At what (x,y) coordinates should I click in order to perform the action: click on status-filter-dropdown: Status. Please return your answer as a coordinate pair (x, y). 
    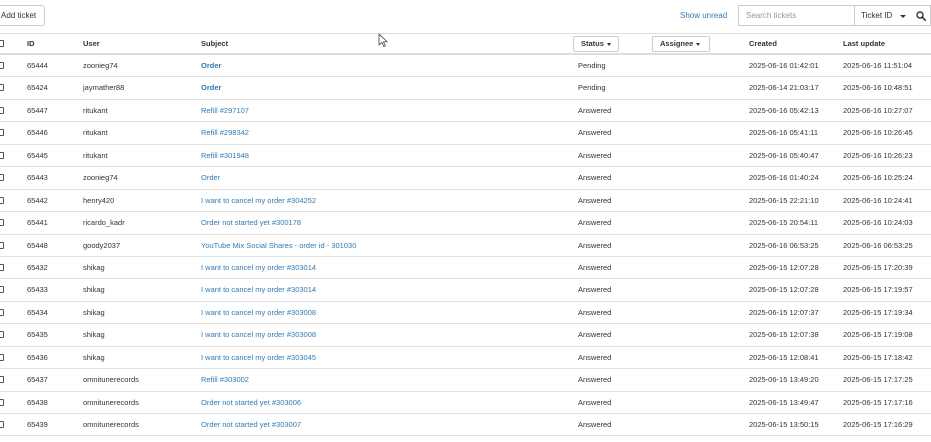
    Looking at the image, I should click on (596, 44).